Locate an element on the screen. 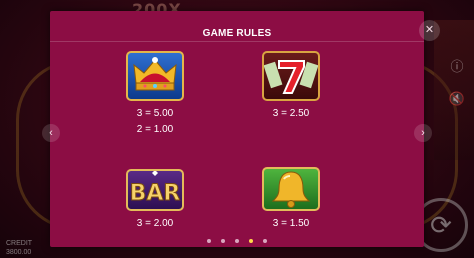 This screenshot has height=258, width=474. close-button: ✕ is located at coordinates (429, 30).